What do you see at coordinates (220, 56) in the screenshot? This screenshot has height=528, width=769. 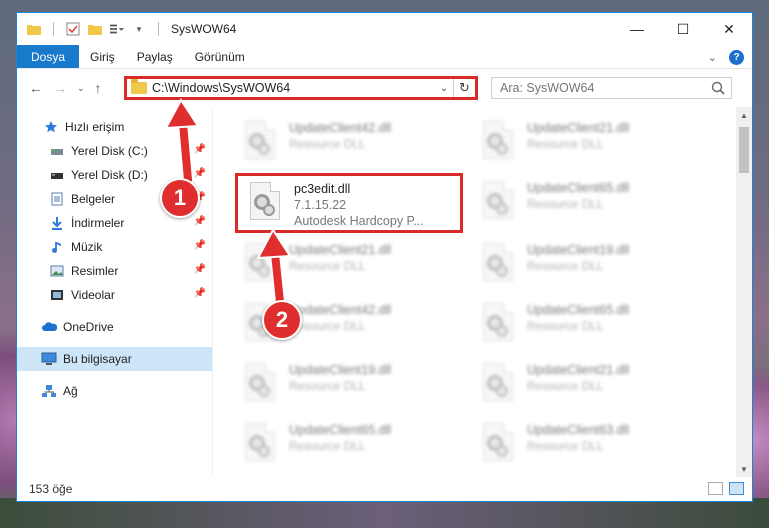 I see `tab-gorunum: Görünüm` at bounding box center [220, 56].